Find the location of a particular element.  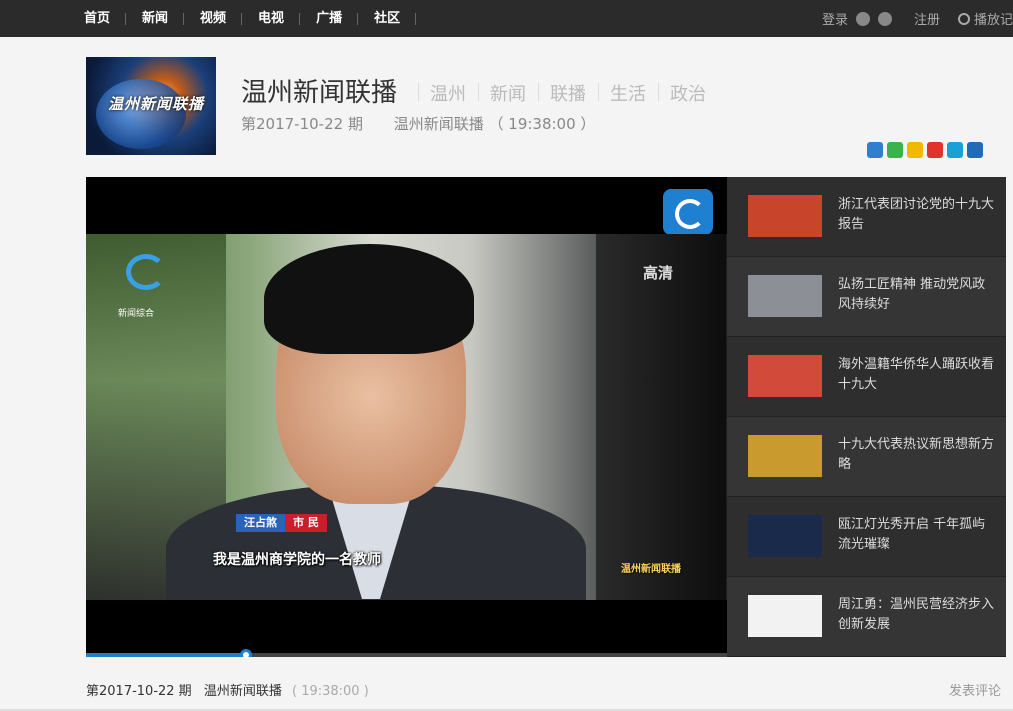

nav-item-tv: 电视 is located at coordinates (271, 18).